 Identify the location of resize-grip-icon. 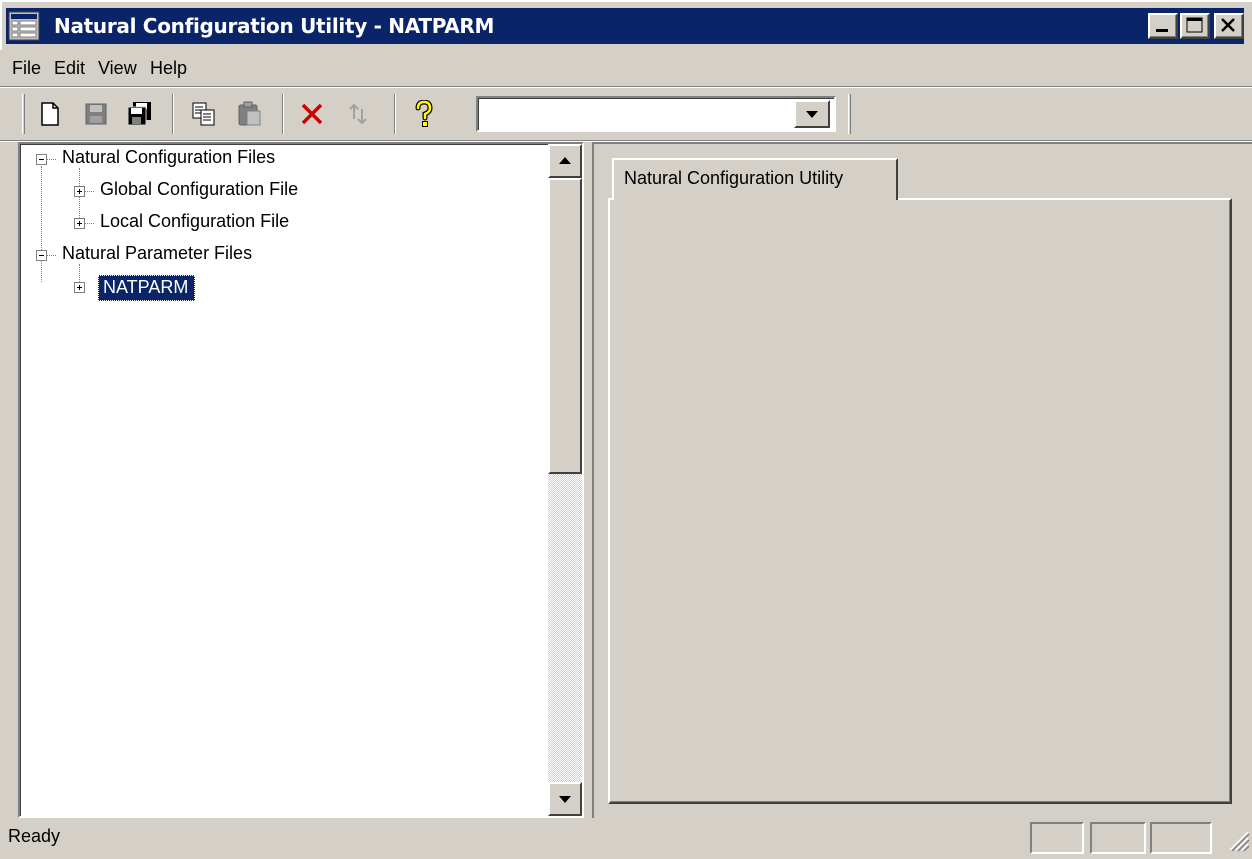
(1237, 840).